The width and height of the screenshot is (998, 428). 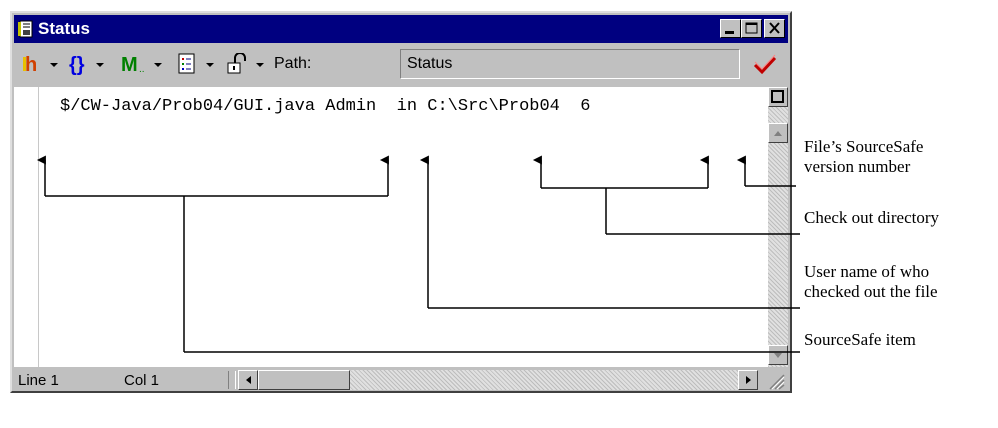 I want to click on callout-version: File’s SourceSafe version number, so click(x=863, y=157).